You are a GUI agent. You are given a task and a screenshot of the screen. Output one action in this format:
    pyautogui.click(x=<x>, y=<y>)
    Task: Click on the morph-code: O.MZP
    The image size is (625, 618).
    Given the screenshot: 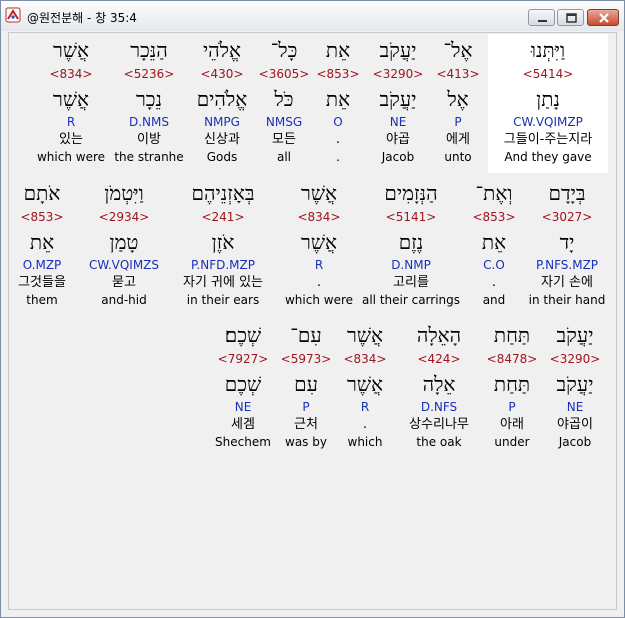 What is the action you would take?
    pyautogui.click(x=42, y=265)
    